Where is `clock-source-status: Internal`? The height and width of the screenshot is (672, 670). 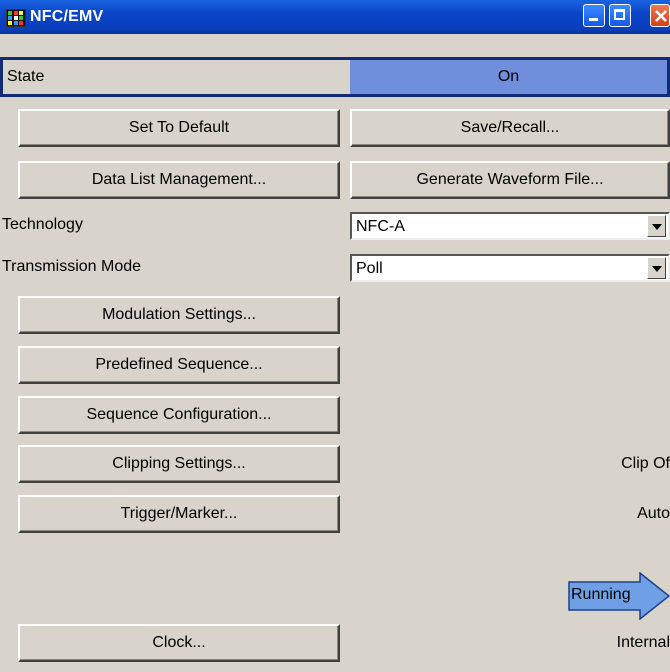
clock-source-status: Internal is located at coordinates (643, 642).